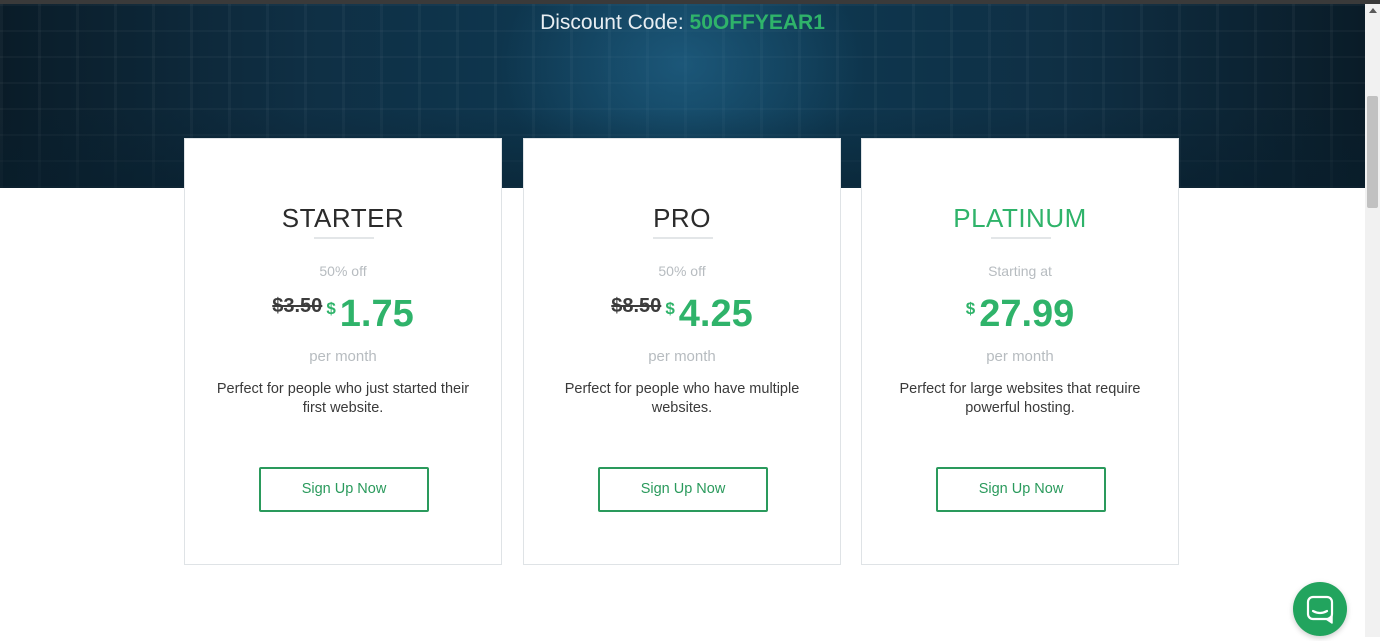 The height and width of the screenshot is (641, 1380). I want to click on sign-up-button-pro: Sign Up Now, so click(683, 489).